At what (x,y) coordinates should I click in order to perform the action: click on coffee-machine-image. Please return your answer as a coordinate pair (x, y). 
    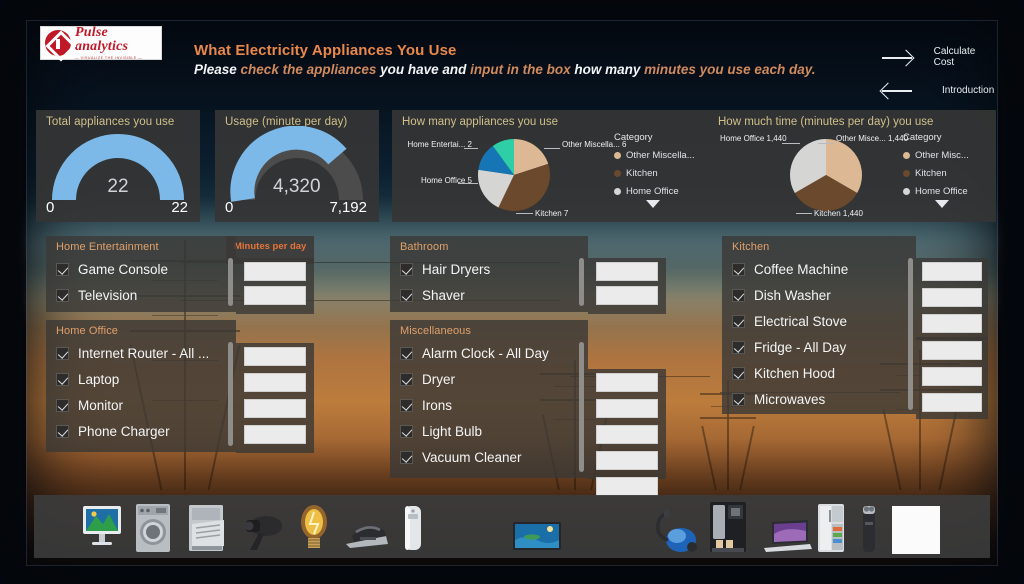
    Looking at the image, I should click on (728, 527).